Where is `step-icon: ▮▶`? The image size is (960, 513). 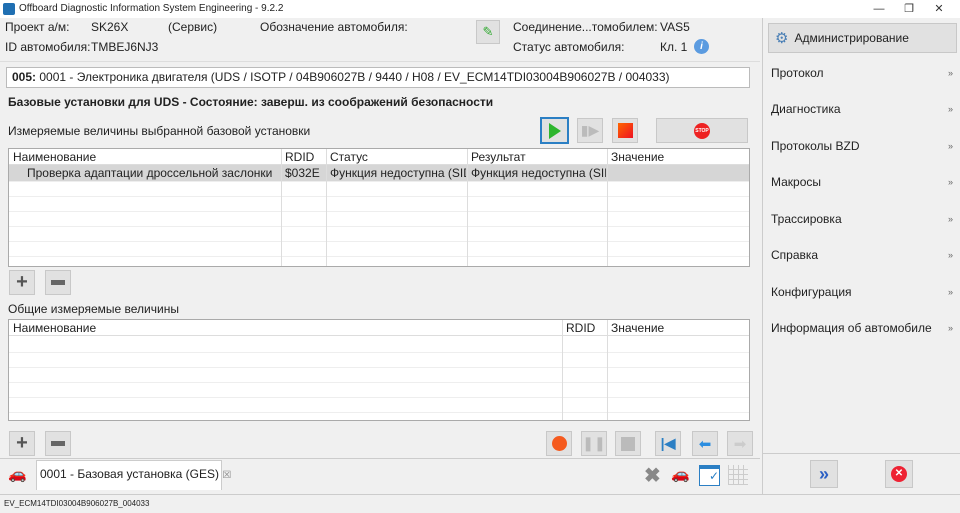
step-icon: ▮▶ is located at coordinates (590, 130).